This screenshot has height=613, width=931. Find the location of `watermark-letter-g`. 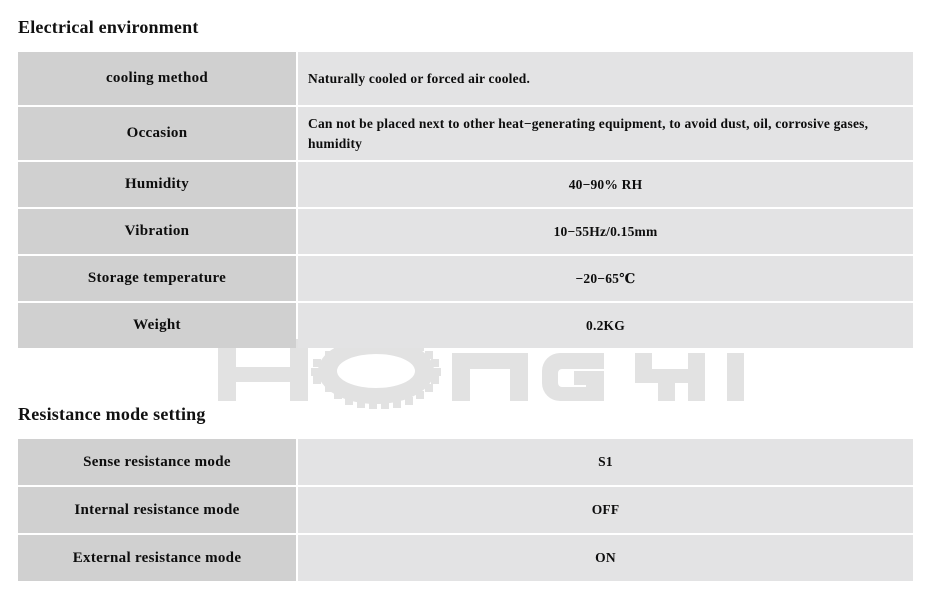

watermark-letter-g is located at coordinates (573, 377).